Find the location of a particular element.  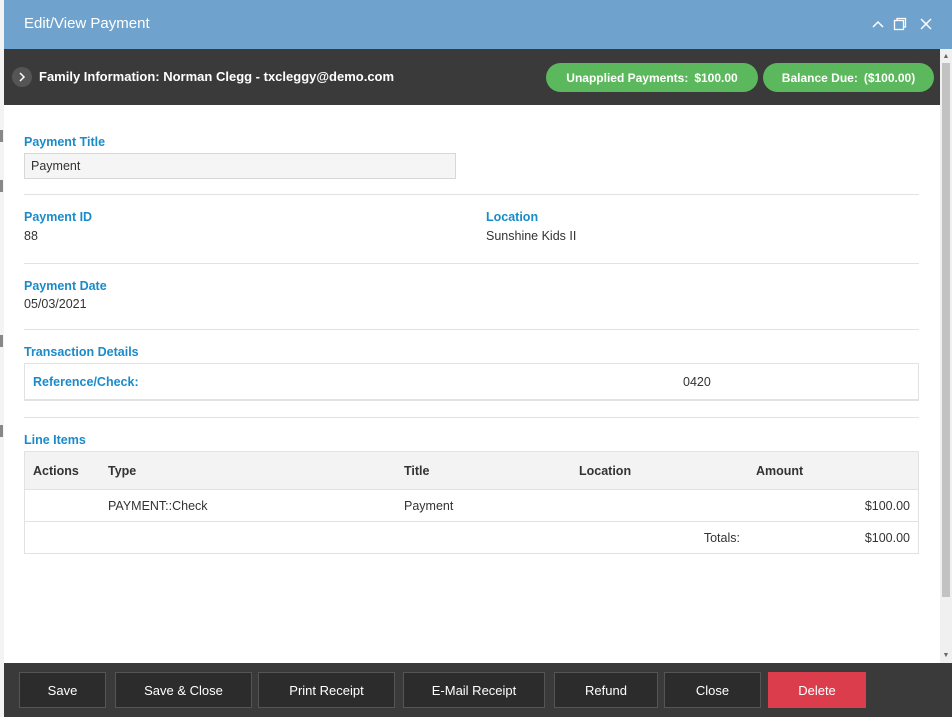

table-row: PAYMENT::Check Payment $100.00 is located at coordinates (471, 505).